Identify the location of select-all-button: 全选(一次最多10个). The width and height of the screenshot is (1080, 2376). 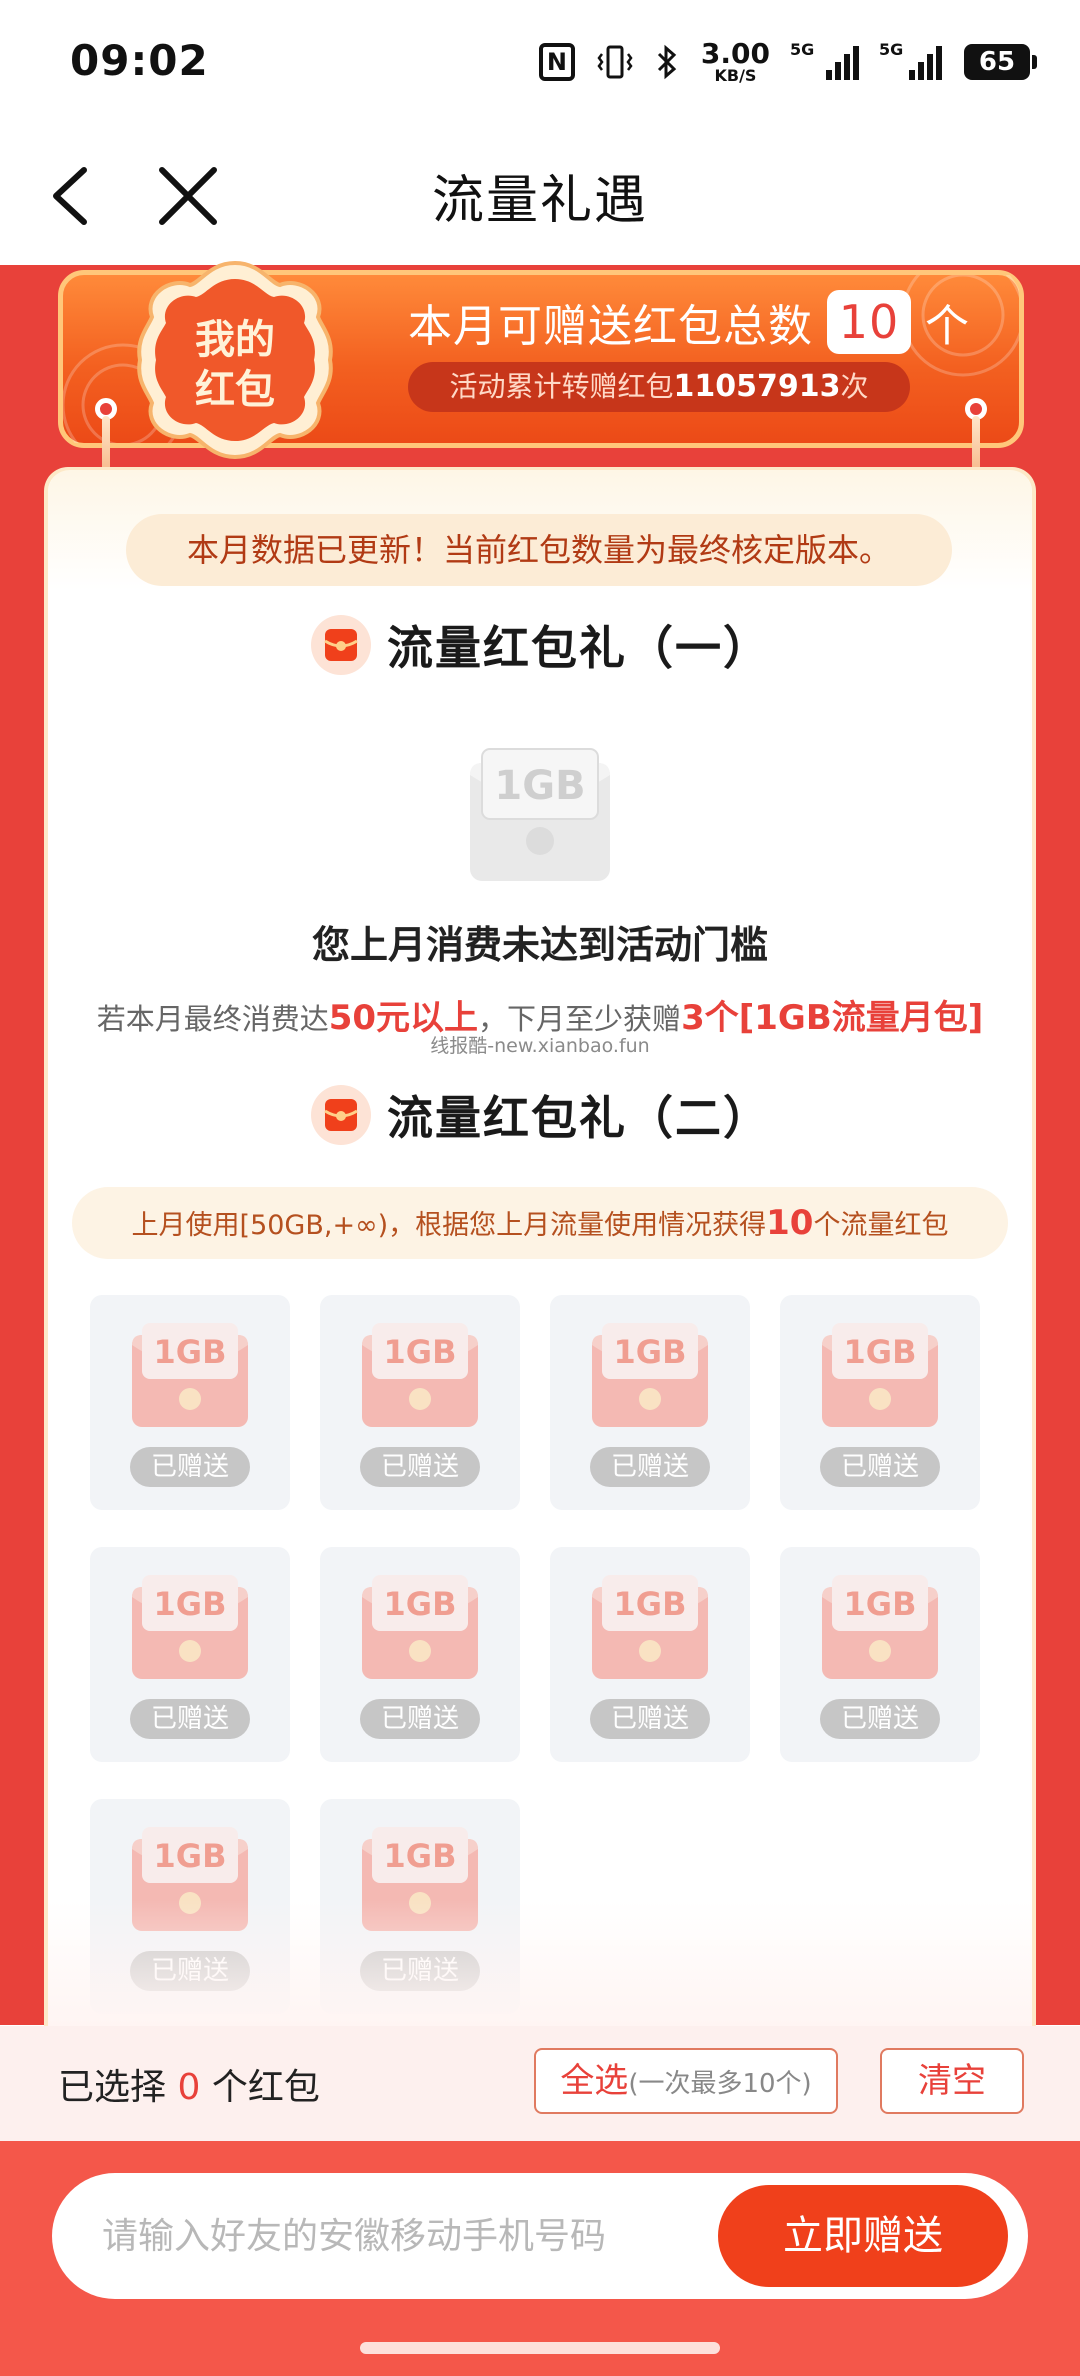
(686, 2081).